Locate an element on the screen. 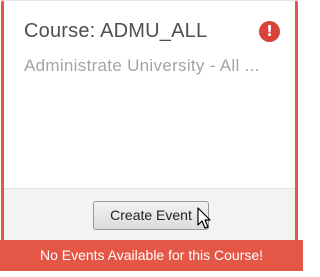 This screenshot has height=277, width=320. exclamation-icon: ! is located at coordinates (269, 31).